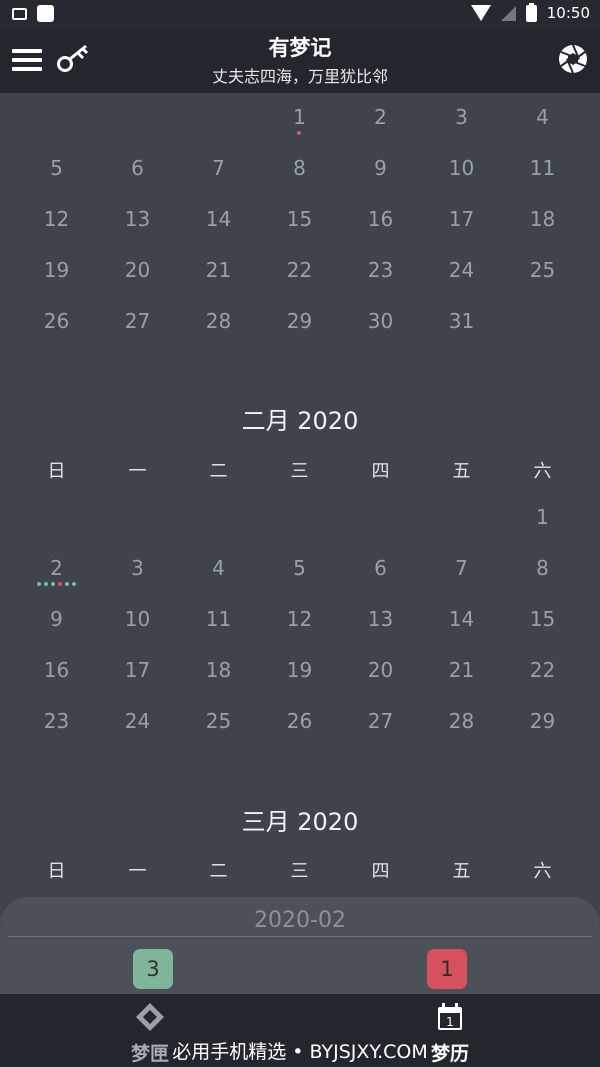 This screenshot has height=1067, width=600. Describe the element at coordinates (300, 936) in the screenshot. I see `panel-divider` at that location.